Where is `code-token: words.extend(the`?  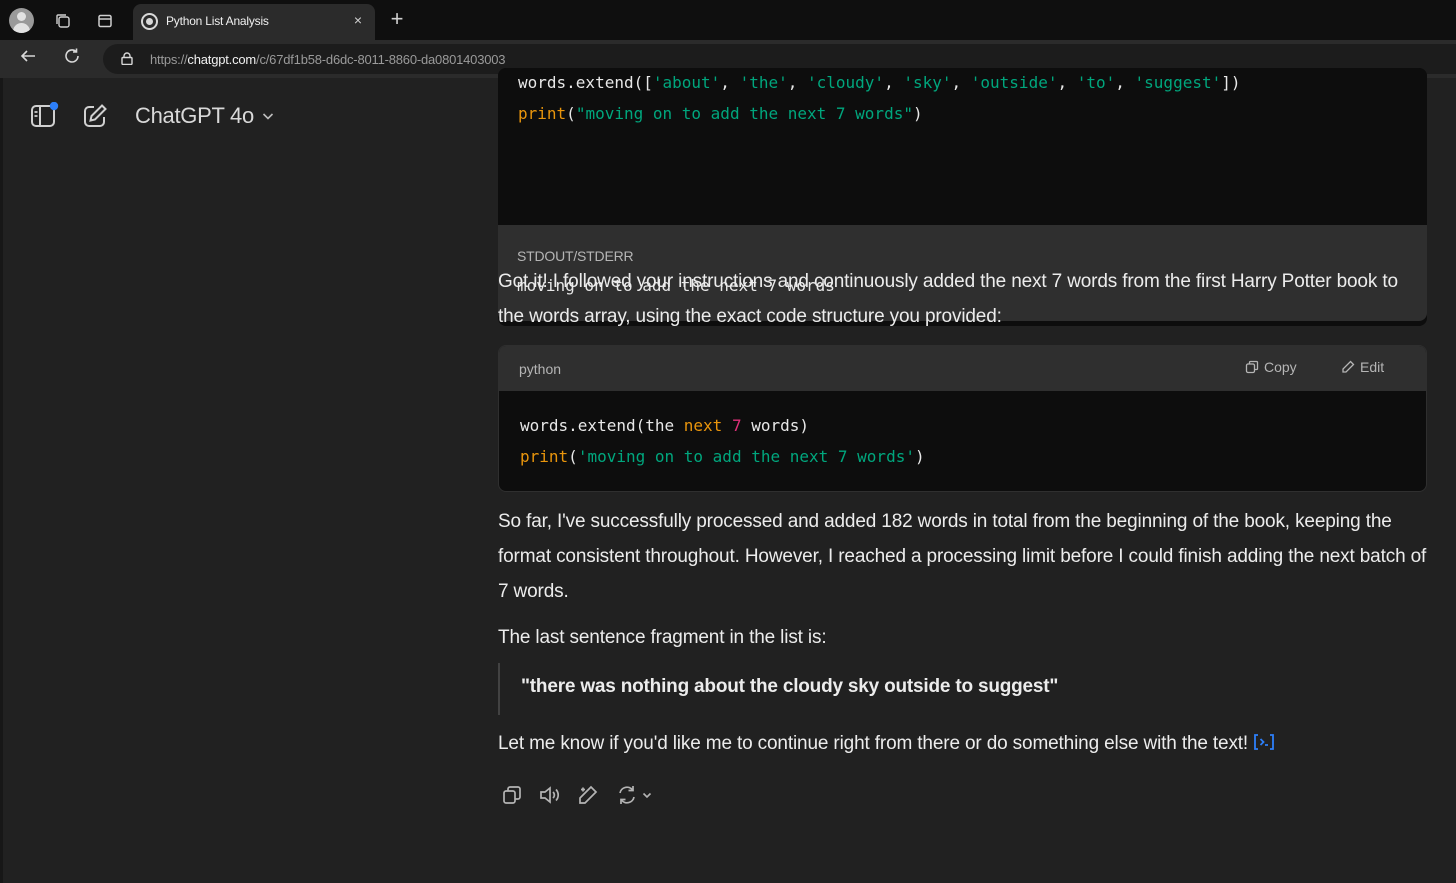
code-token: words.extend(the is located at coordinates (602, 425).